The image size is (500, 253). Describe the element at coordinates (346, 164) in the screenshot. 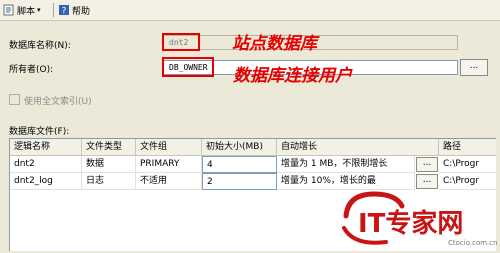

I see `row1-autogrowth: 增量为 1 MB，不限制增长` at that location.